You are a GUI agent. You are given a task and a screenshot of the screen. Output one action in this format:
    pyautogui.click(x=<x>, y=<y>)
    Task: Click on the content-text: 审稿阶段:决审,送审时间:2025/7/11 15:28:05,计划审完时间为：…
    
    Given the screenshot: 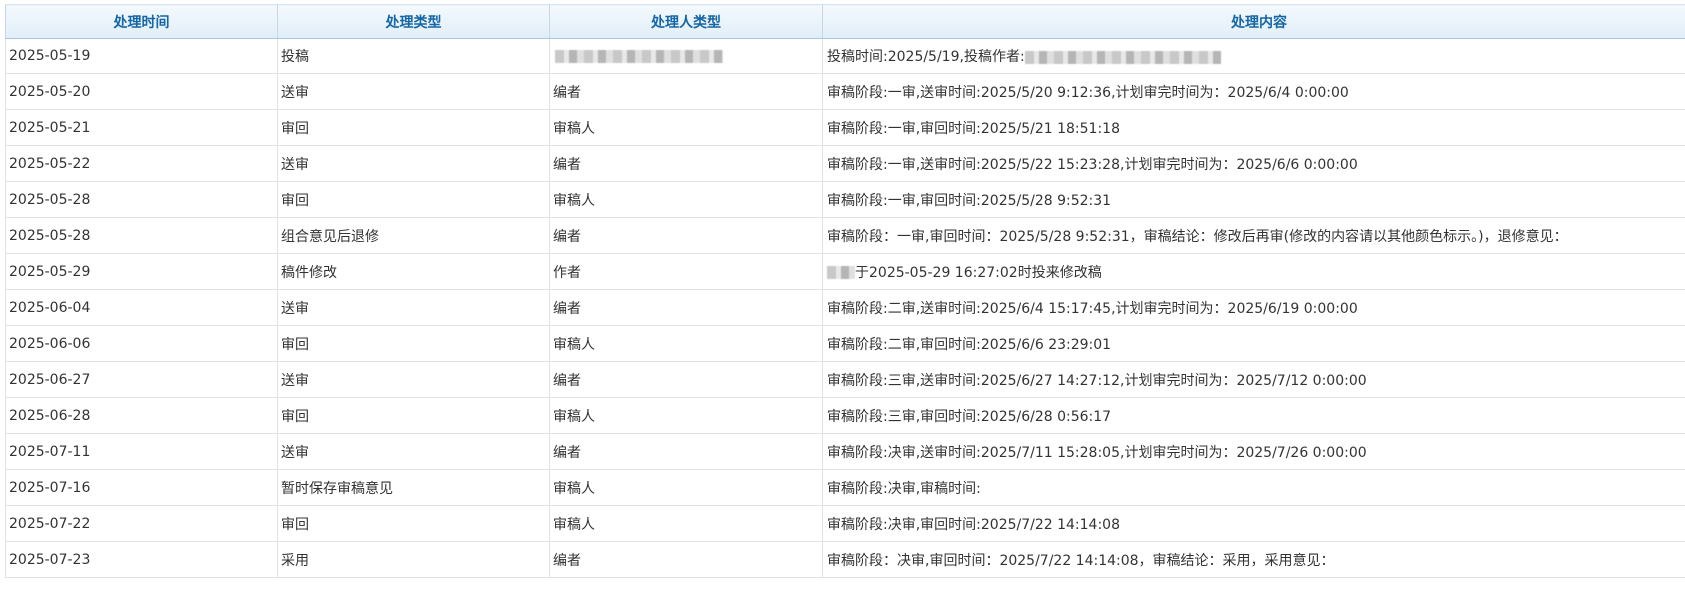 What is the action you would take?
    pyautogui.click(x=1097, y=452)
    